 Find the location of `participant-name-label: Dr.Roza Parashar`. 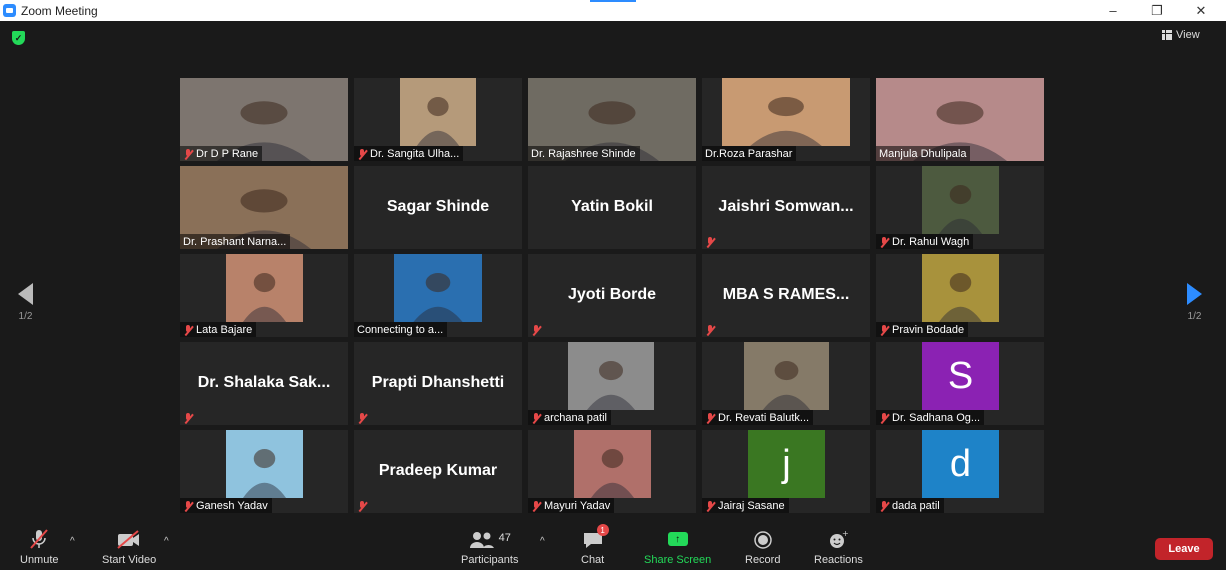

participant-name-label: Dr.Roza Parashar is located at coordinates (749, 153).